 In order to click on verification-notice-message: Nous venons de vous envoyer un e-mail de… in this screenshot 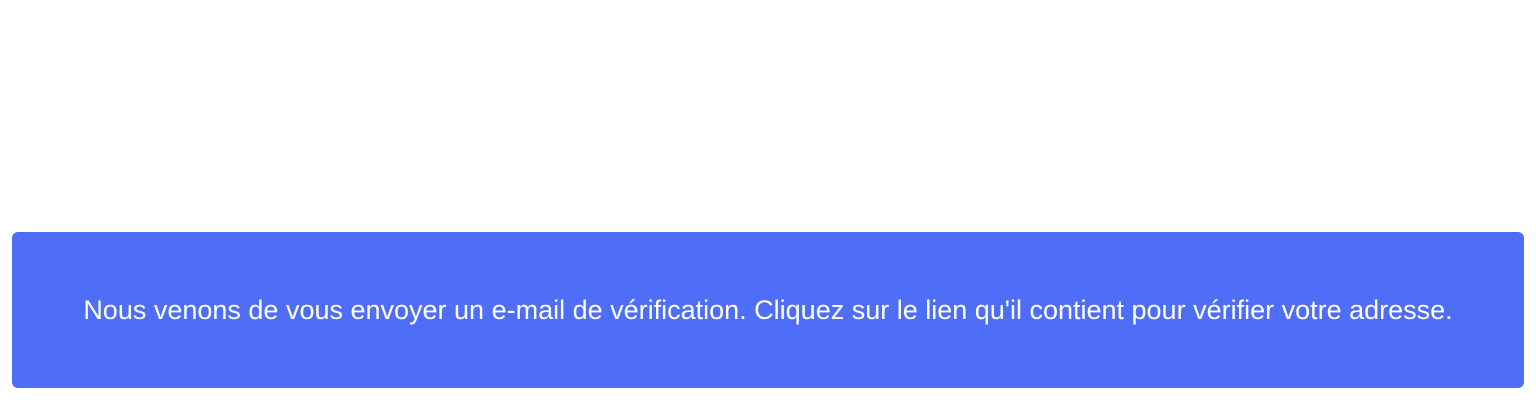, I will do `click(768, 310)`.